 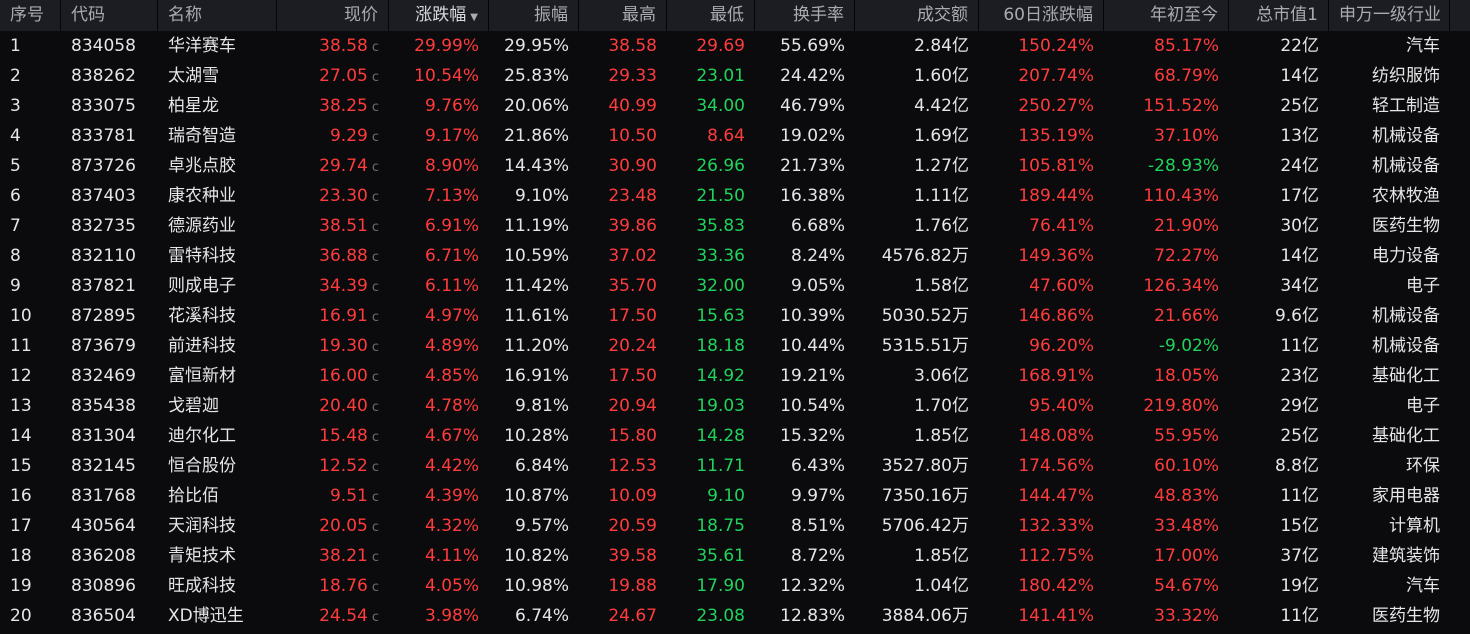 I want to click on header-name: 名称, so click(x=217, y=15).